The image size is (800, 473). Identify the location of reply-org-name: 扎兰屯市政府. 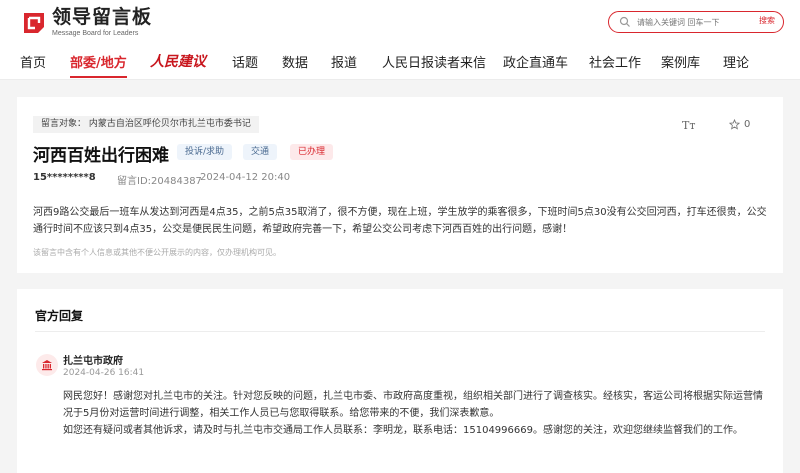
(93, 361).